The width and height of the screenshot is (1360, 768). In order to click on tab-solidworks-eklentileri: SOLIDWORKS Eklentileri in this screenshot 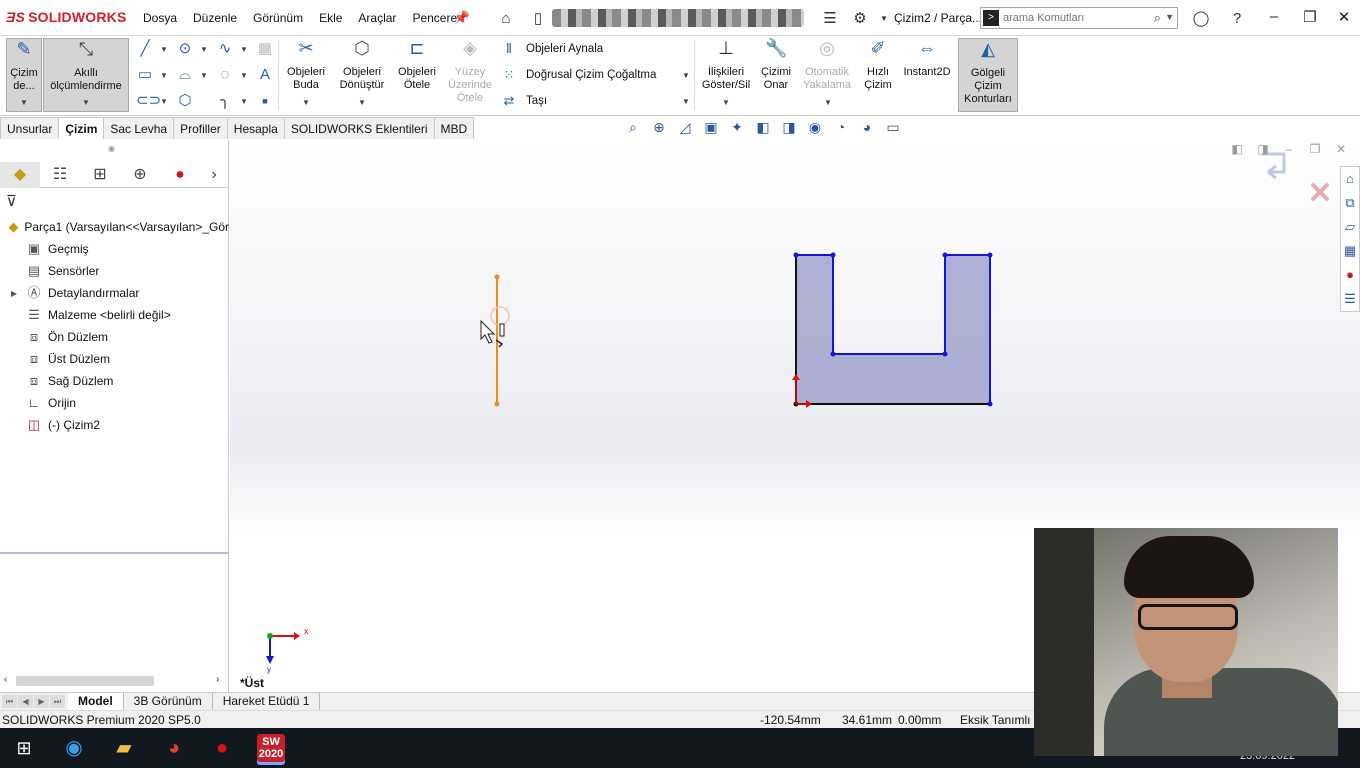, I will do `click(359, 128)`.